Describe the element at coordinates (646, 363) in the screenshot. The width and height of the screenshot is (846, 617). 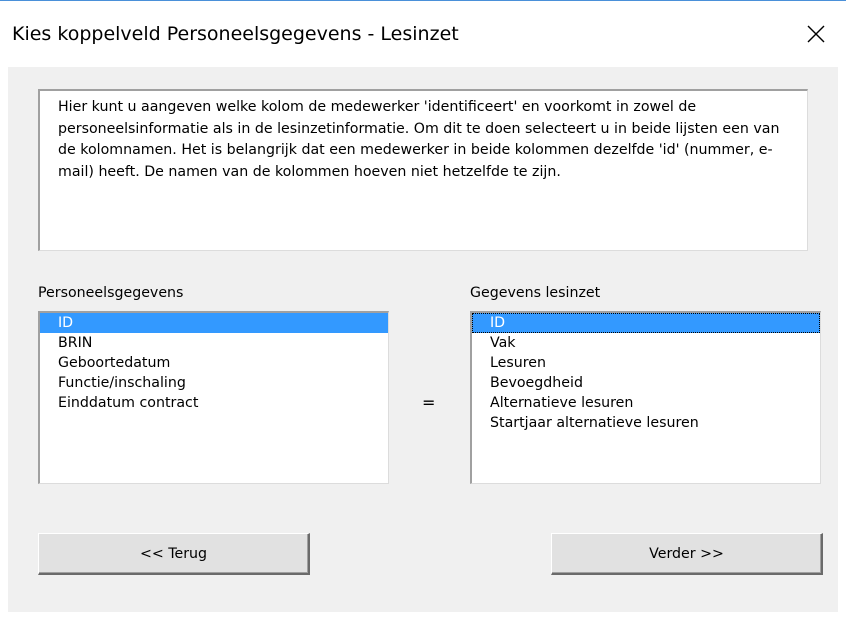
I see `list-item: Lesuren` at that location.